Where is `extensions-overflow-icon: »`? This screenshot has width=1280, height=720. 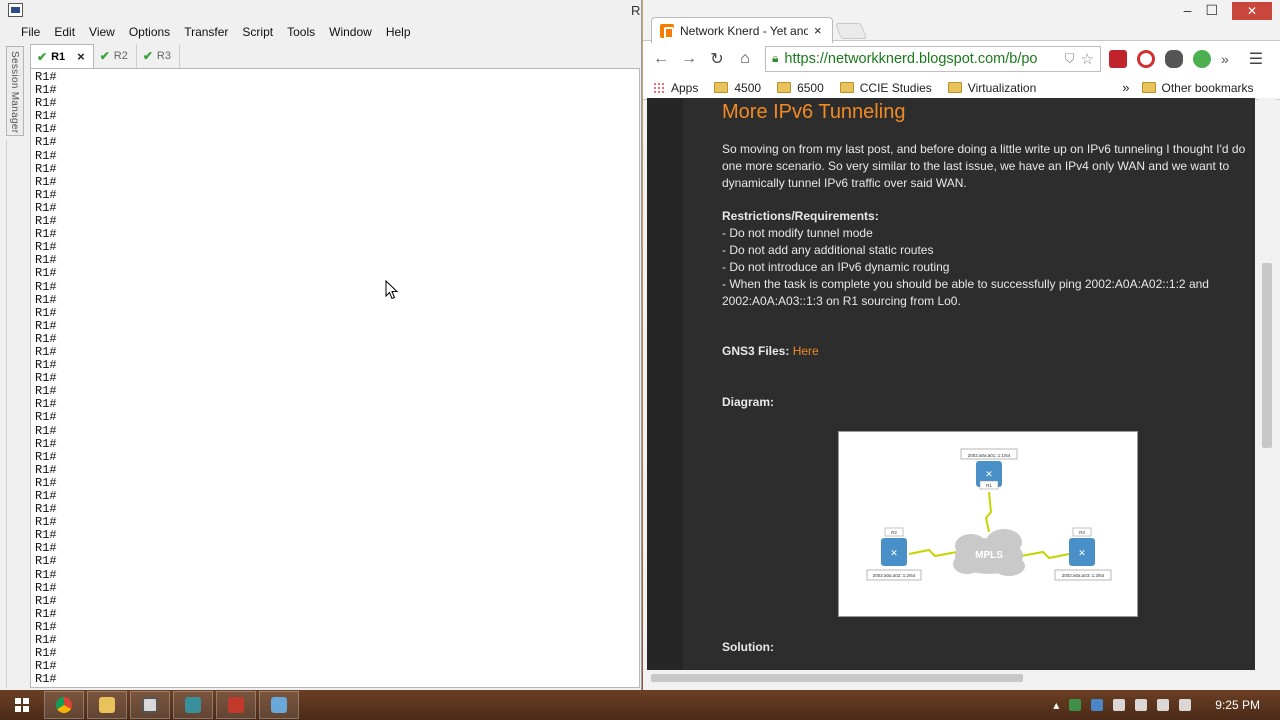
extensions-overflow-icon: » is located at coordinates (1225, 59).